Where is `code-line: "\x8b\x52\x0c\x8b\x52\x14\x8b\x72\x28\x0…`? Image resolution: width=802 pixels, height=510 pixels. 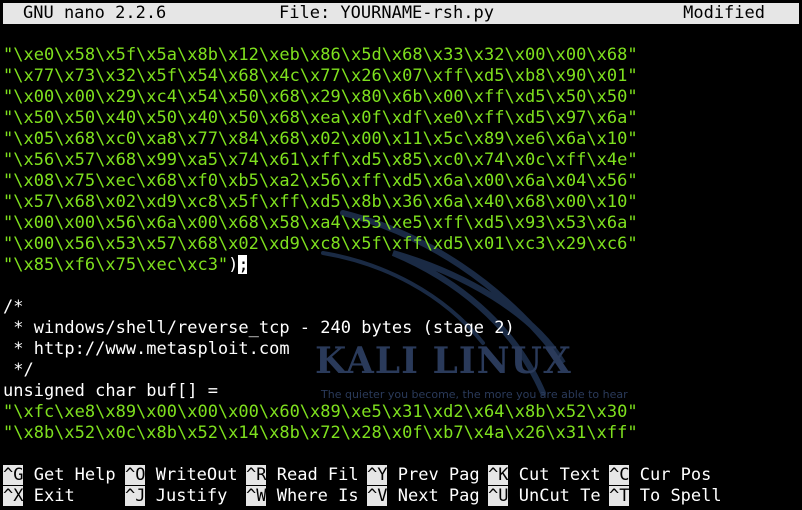 code-line: "\x8b\x52\x0c\x8b\x52\x14\x8b\x72\x28\x0… is located at coordinates (320, 433).